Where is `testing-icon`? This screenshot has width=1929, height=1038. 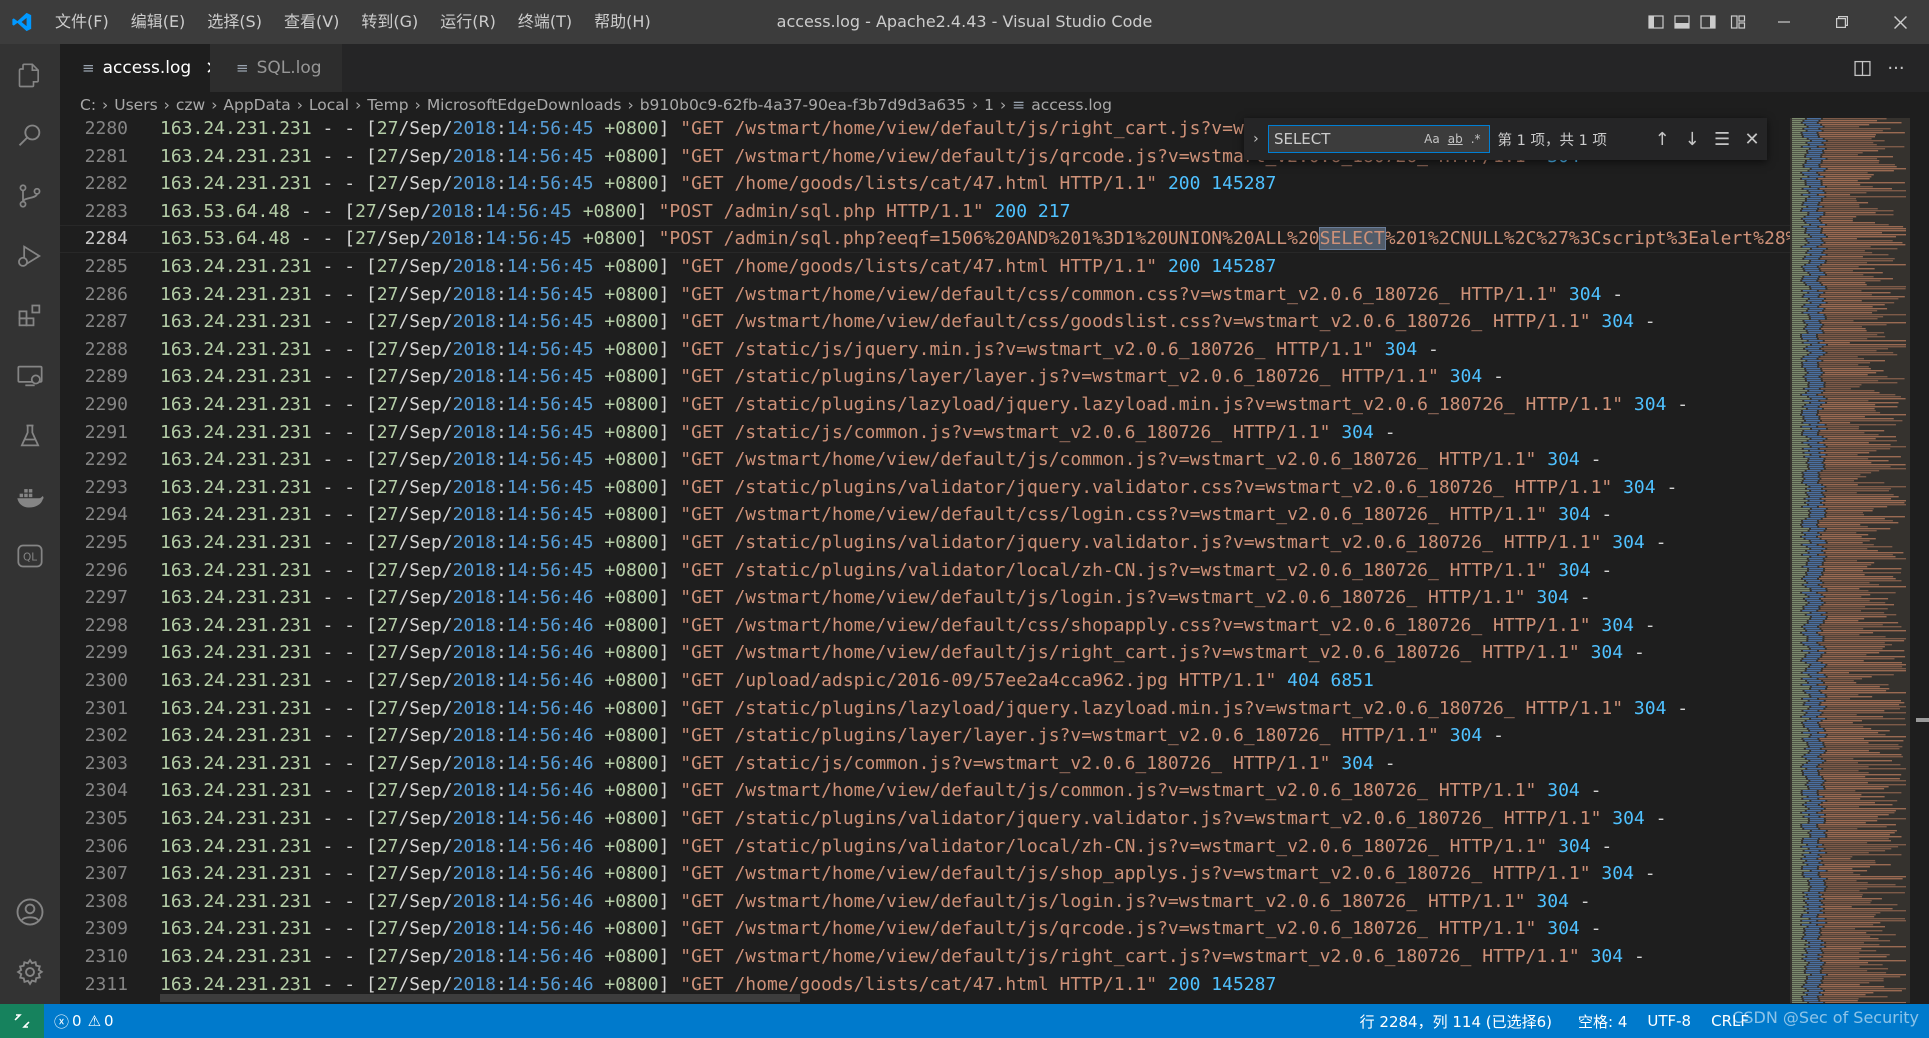
testing-icon is located at coordinates (30, 436).